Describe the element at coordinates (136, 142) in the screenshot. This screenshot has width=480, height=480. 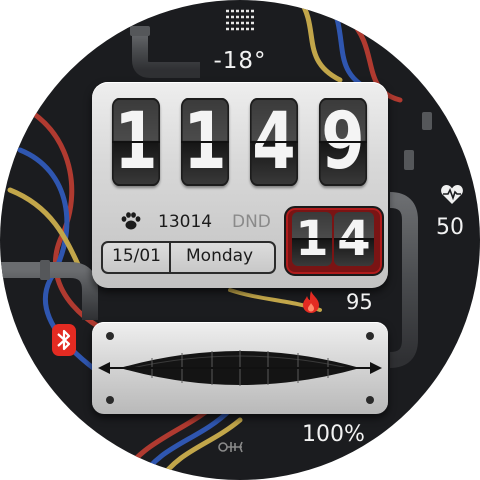
I see `hour-tens-digit: 1` at that location.